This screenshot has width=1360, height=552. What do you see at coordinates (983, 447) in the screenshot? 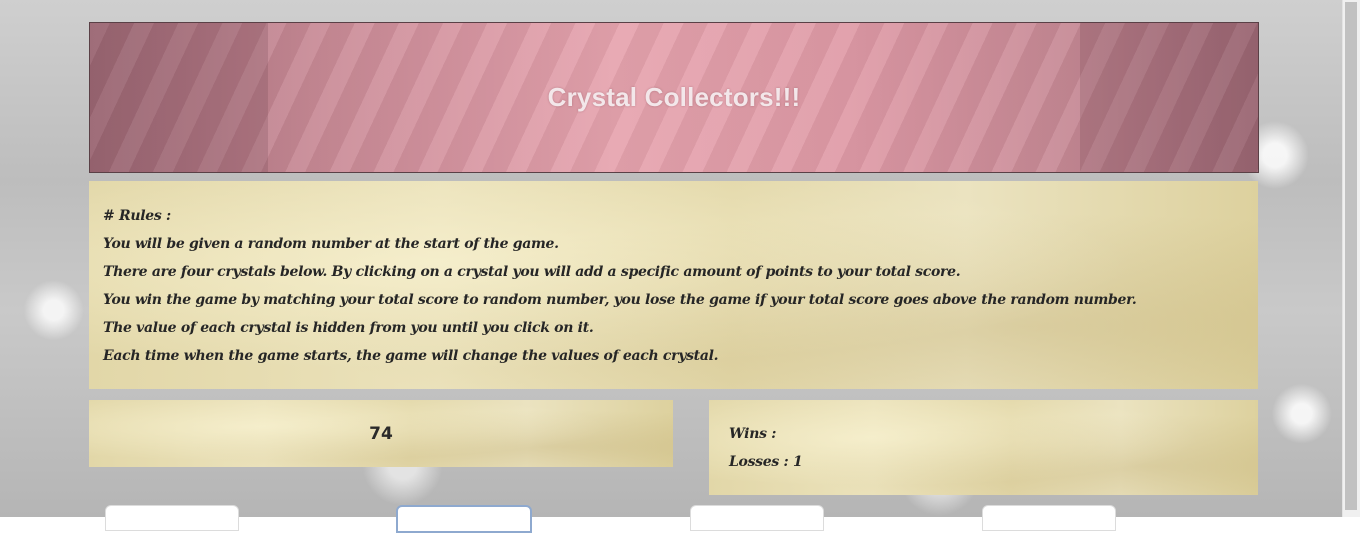
I see `score-panel: Wins : Losses : 1` at bounding box center [983, 447].